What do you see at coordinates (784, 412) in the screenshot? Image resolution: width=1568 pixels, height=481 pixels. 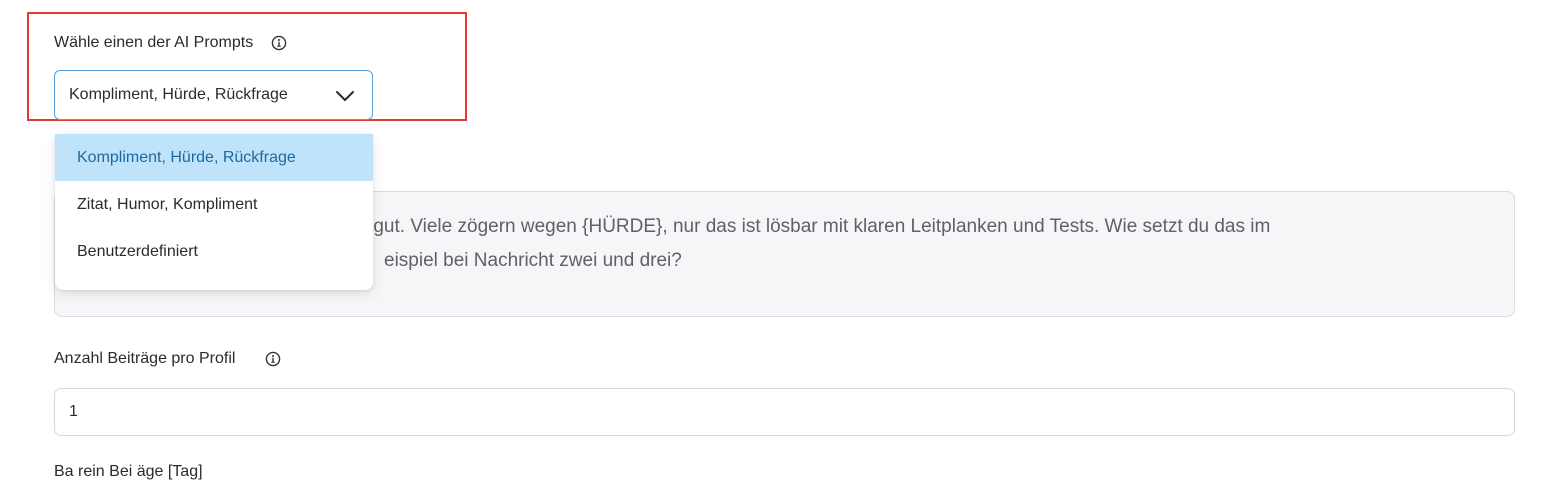 I see `posts-per-profile-input: 1` at bounding box center [784, 412].